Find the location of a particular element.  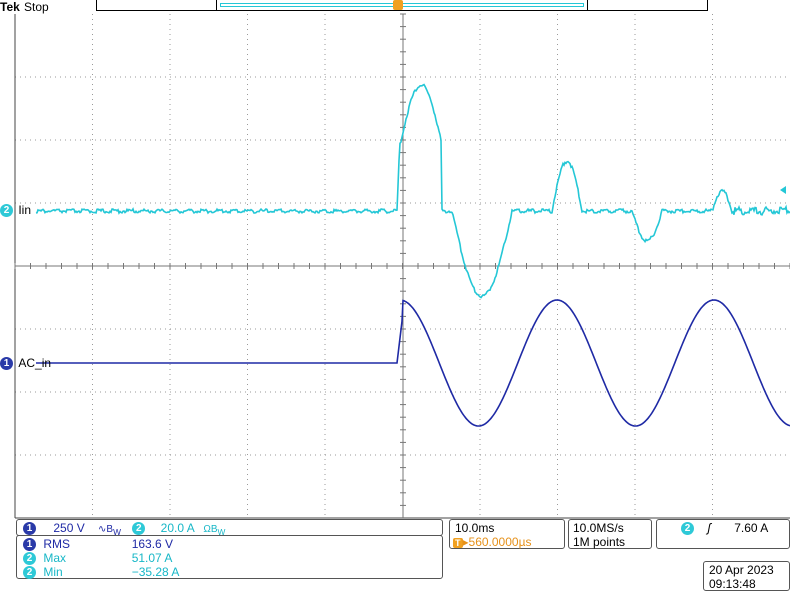

ch1-label: AC_in is located at coordinates (35, 363).